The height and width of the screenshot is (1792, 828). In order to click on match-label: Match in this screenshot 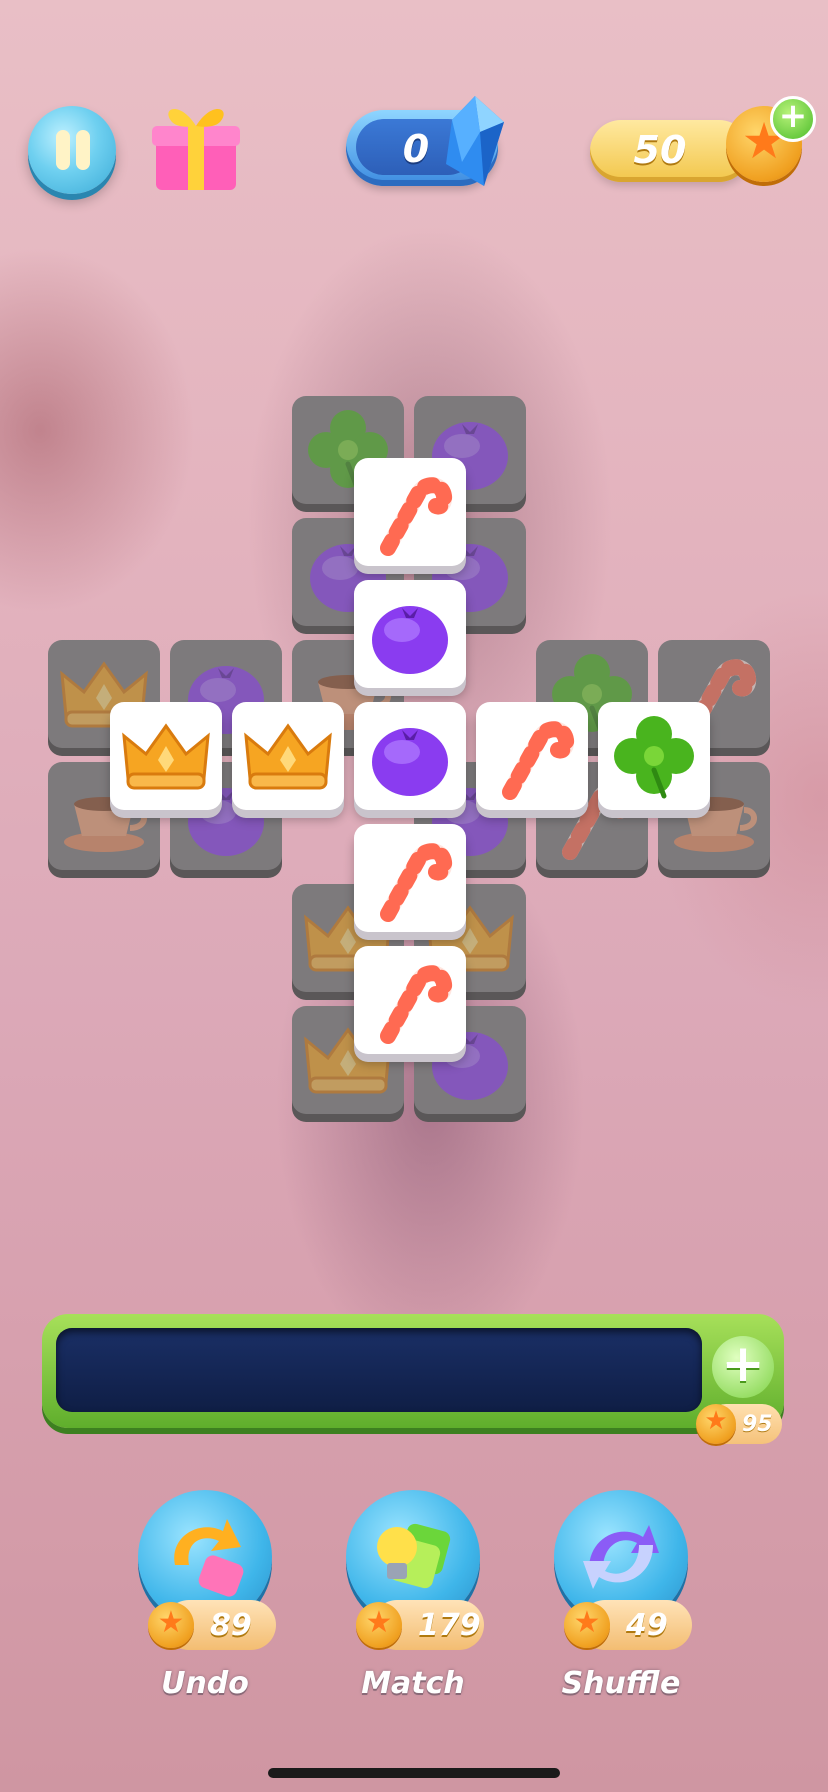, I will do `click(413, 1683)`.